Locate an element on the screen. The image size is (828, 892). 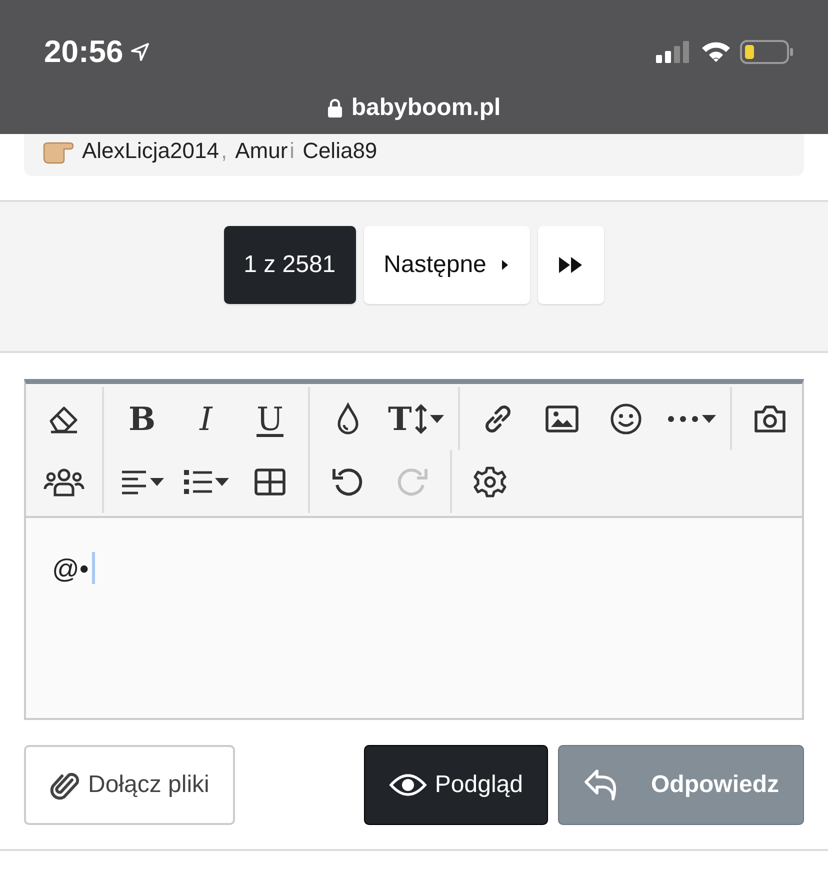
settings-icon is located at coordinates (490, 481).